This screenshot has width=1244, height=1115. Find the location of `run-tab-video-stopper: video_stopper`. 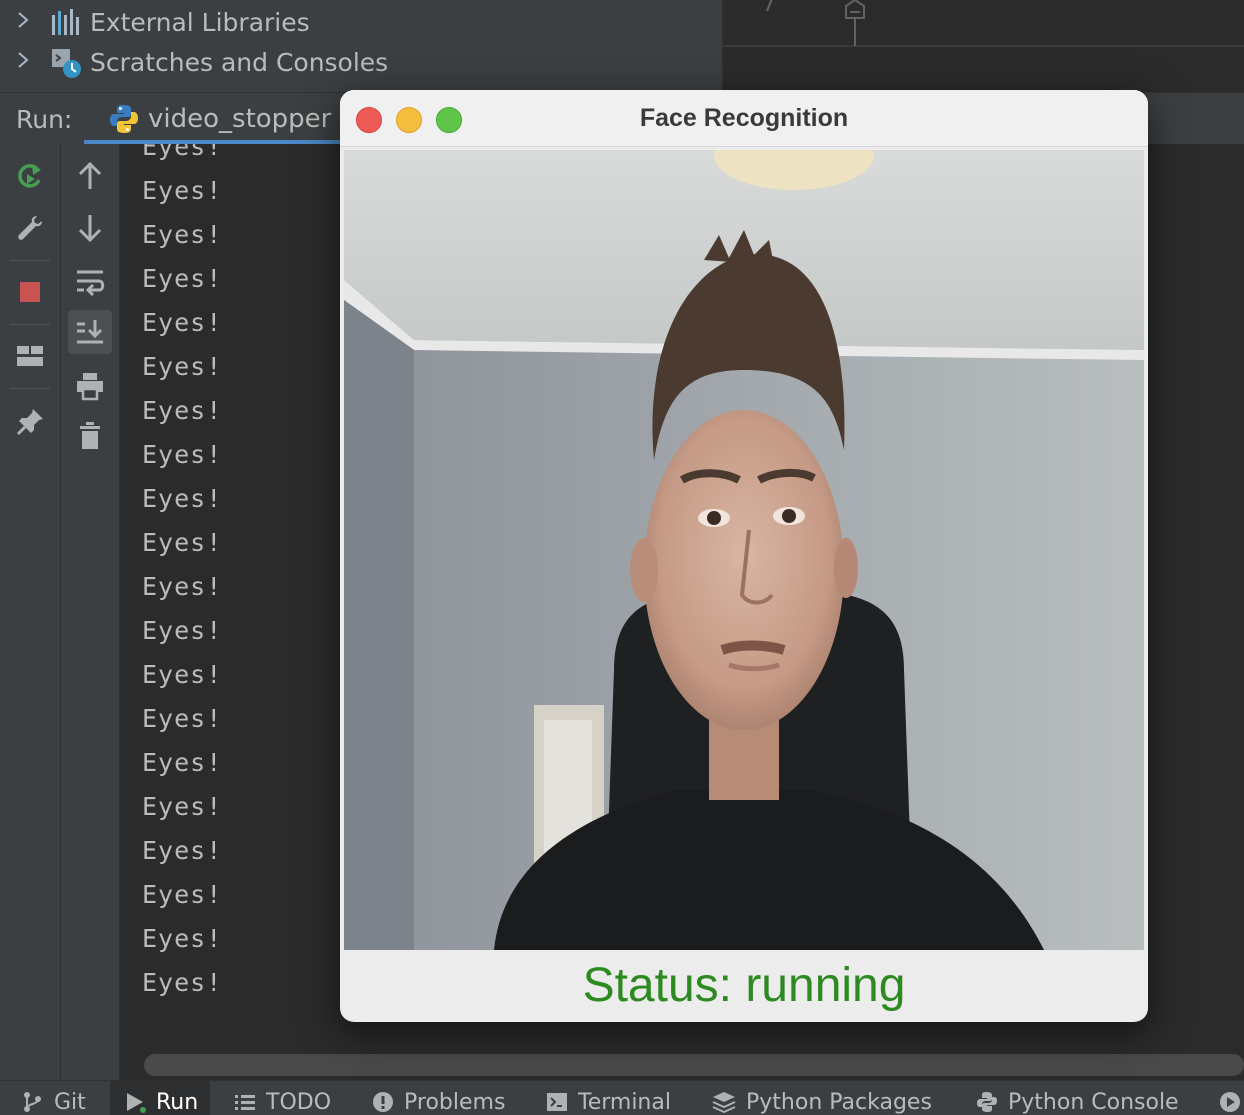

run-tab-video-stopper: video_stopper is located at coordinates (214, 119).